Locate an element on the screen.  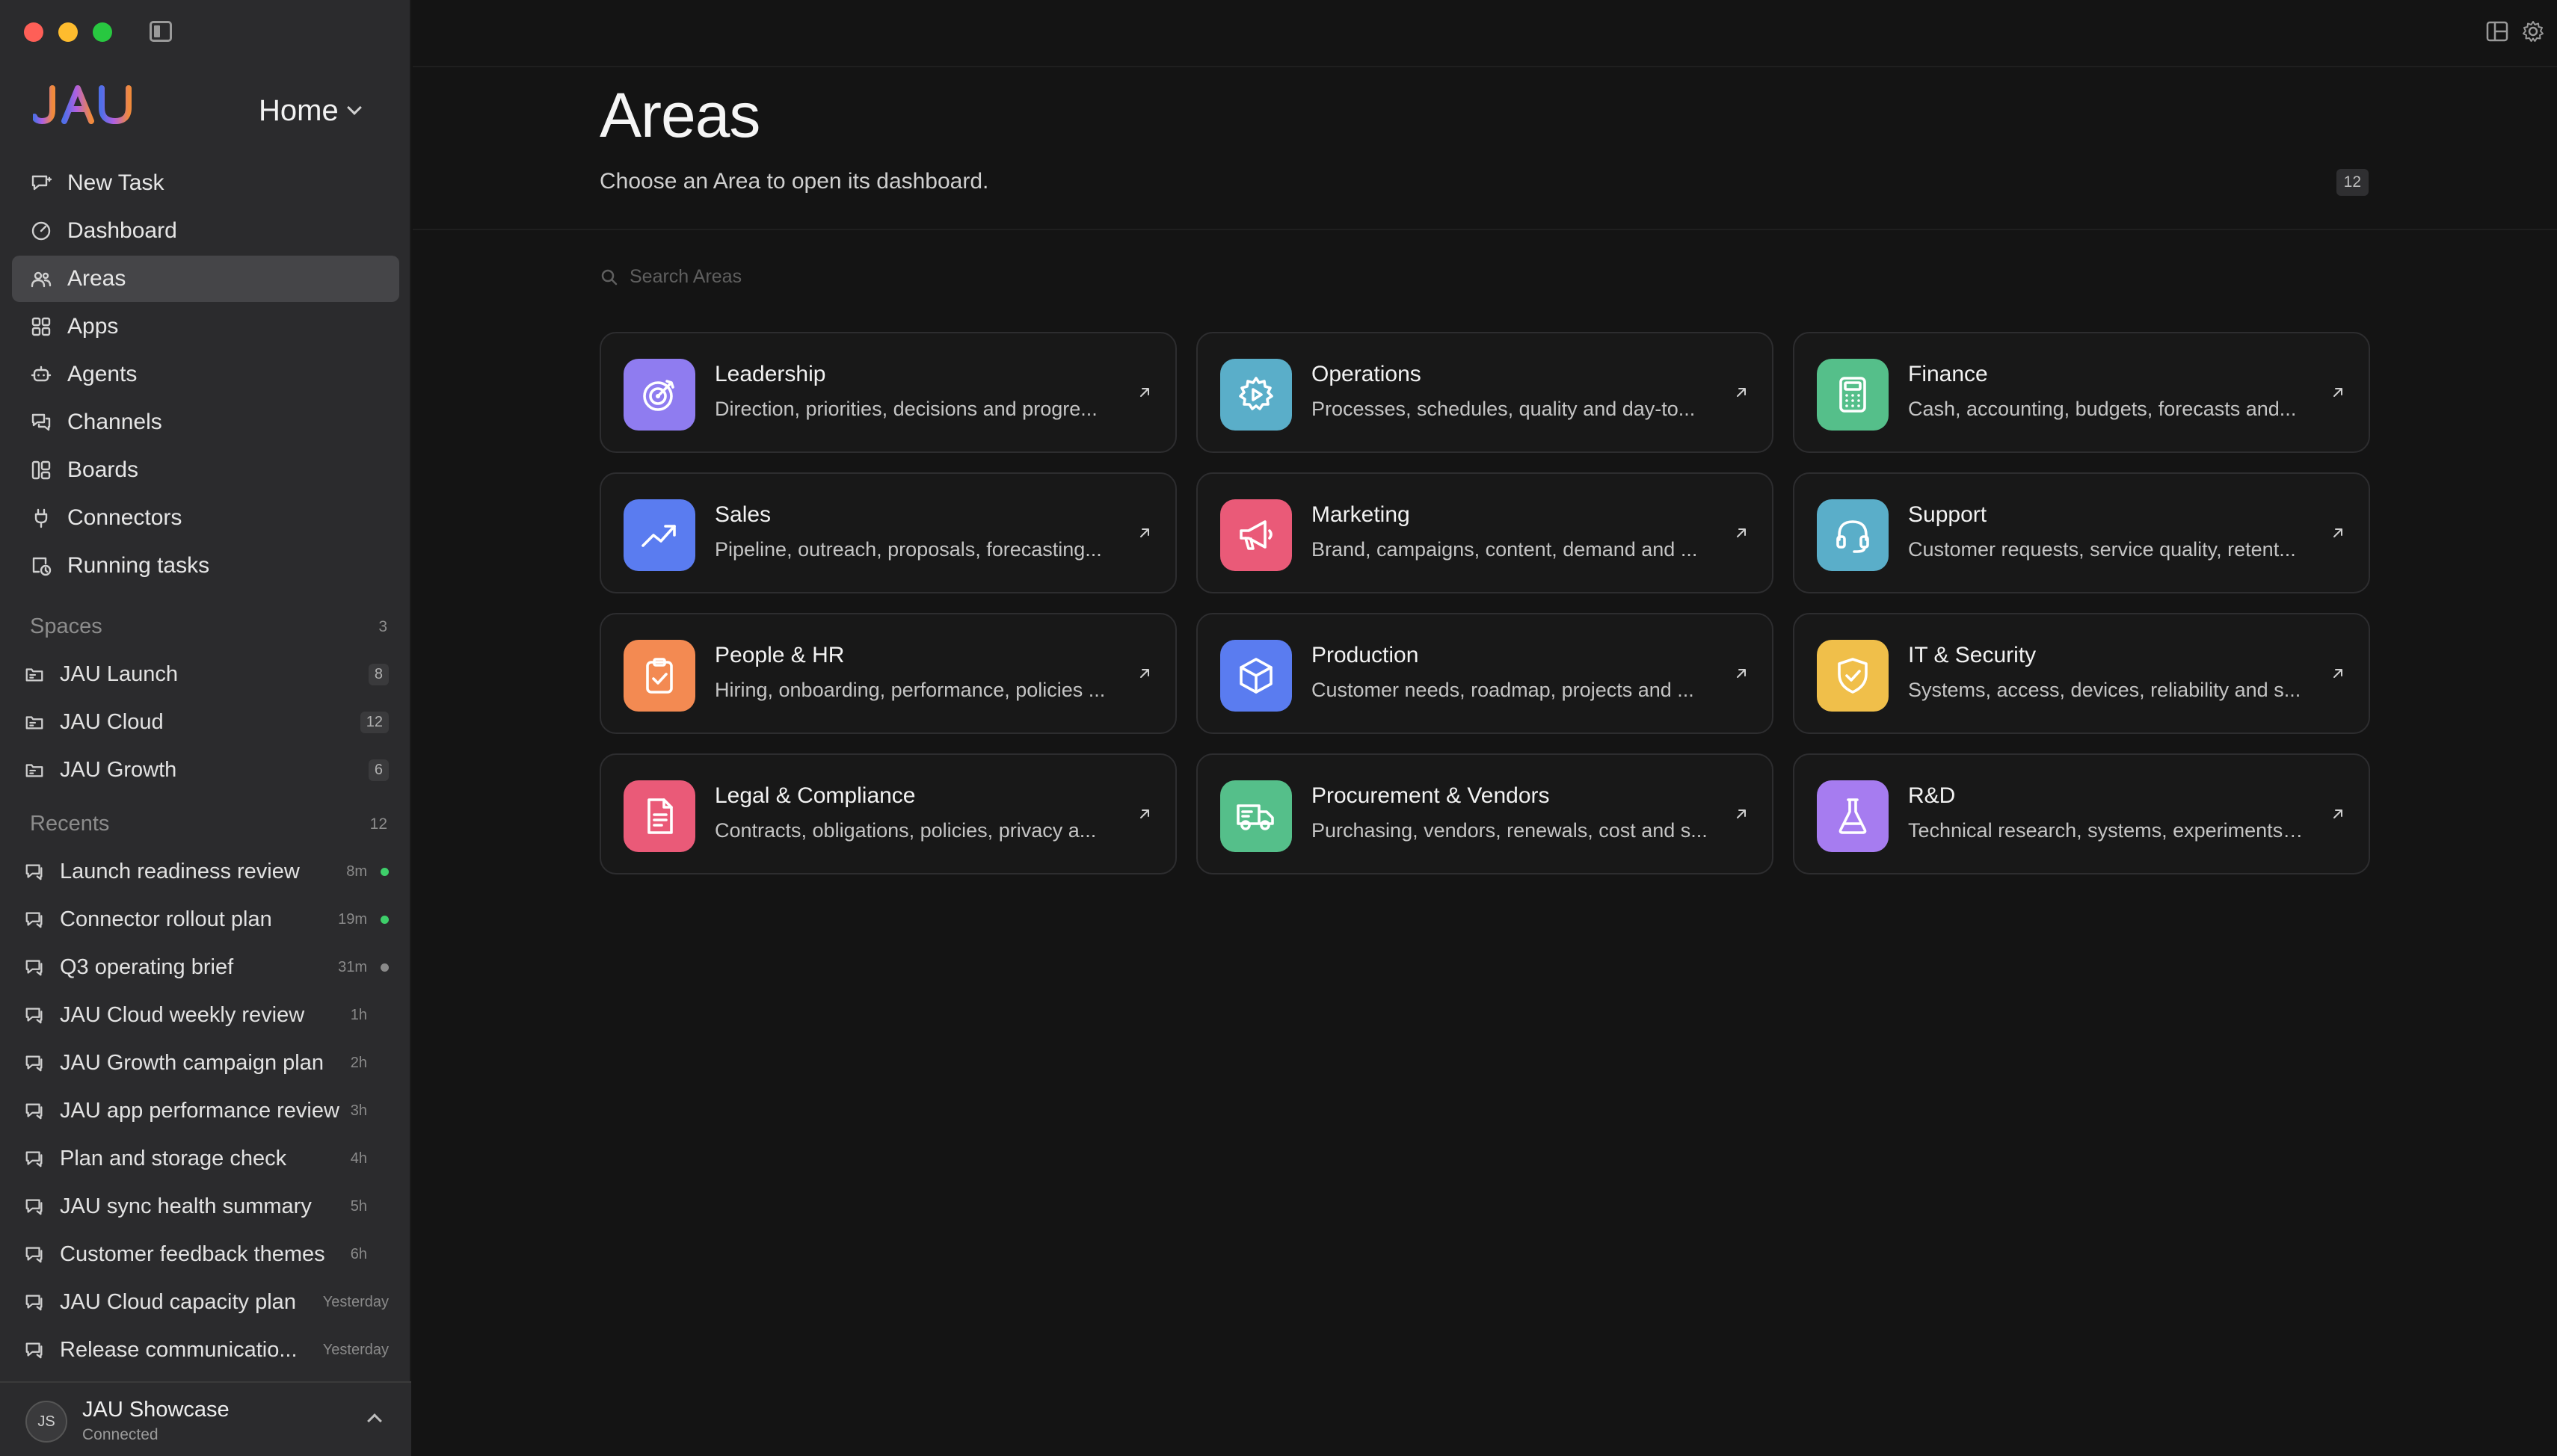
cube-icon is located at coordinates (1256, 676).